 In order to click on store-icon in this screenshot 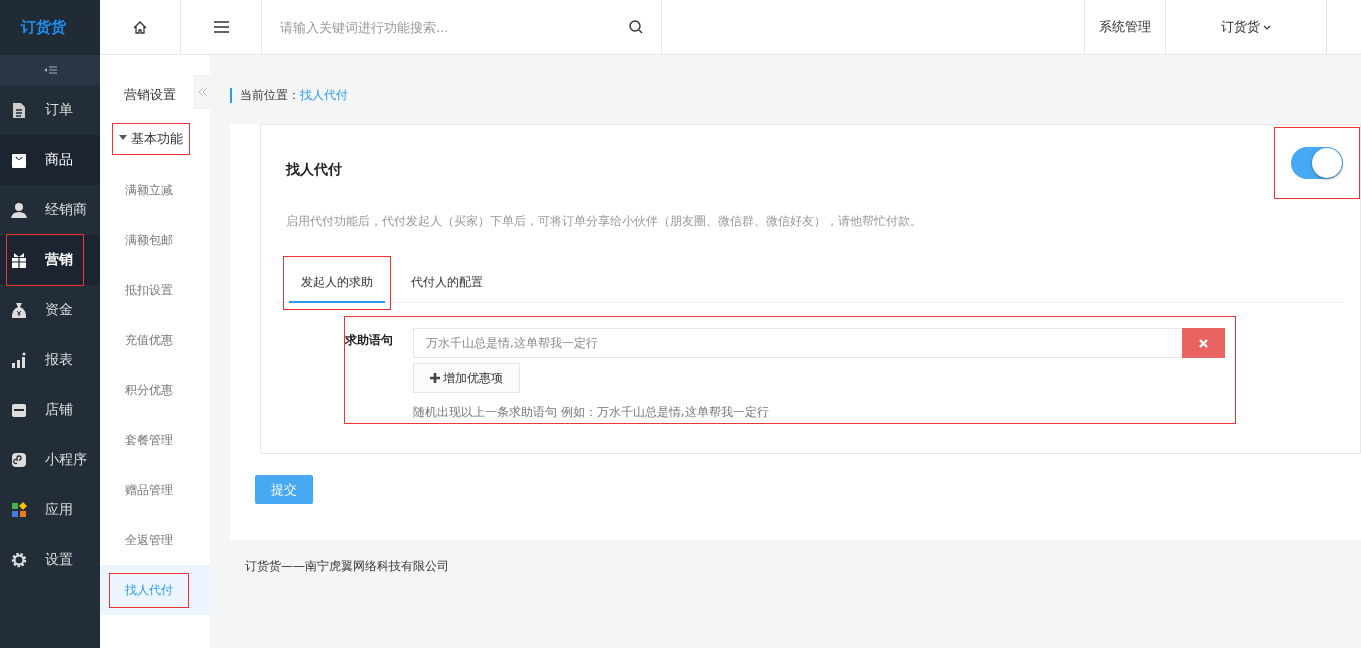, I will do `click(19, 410)`.